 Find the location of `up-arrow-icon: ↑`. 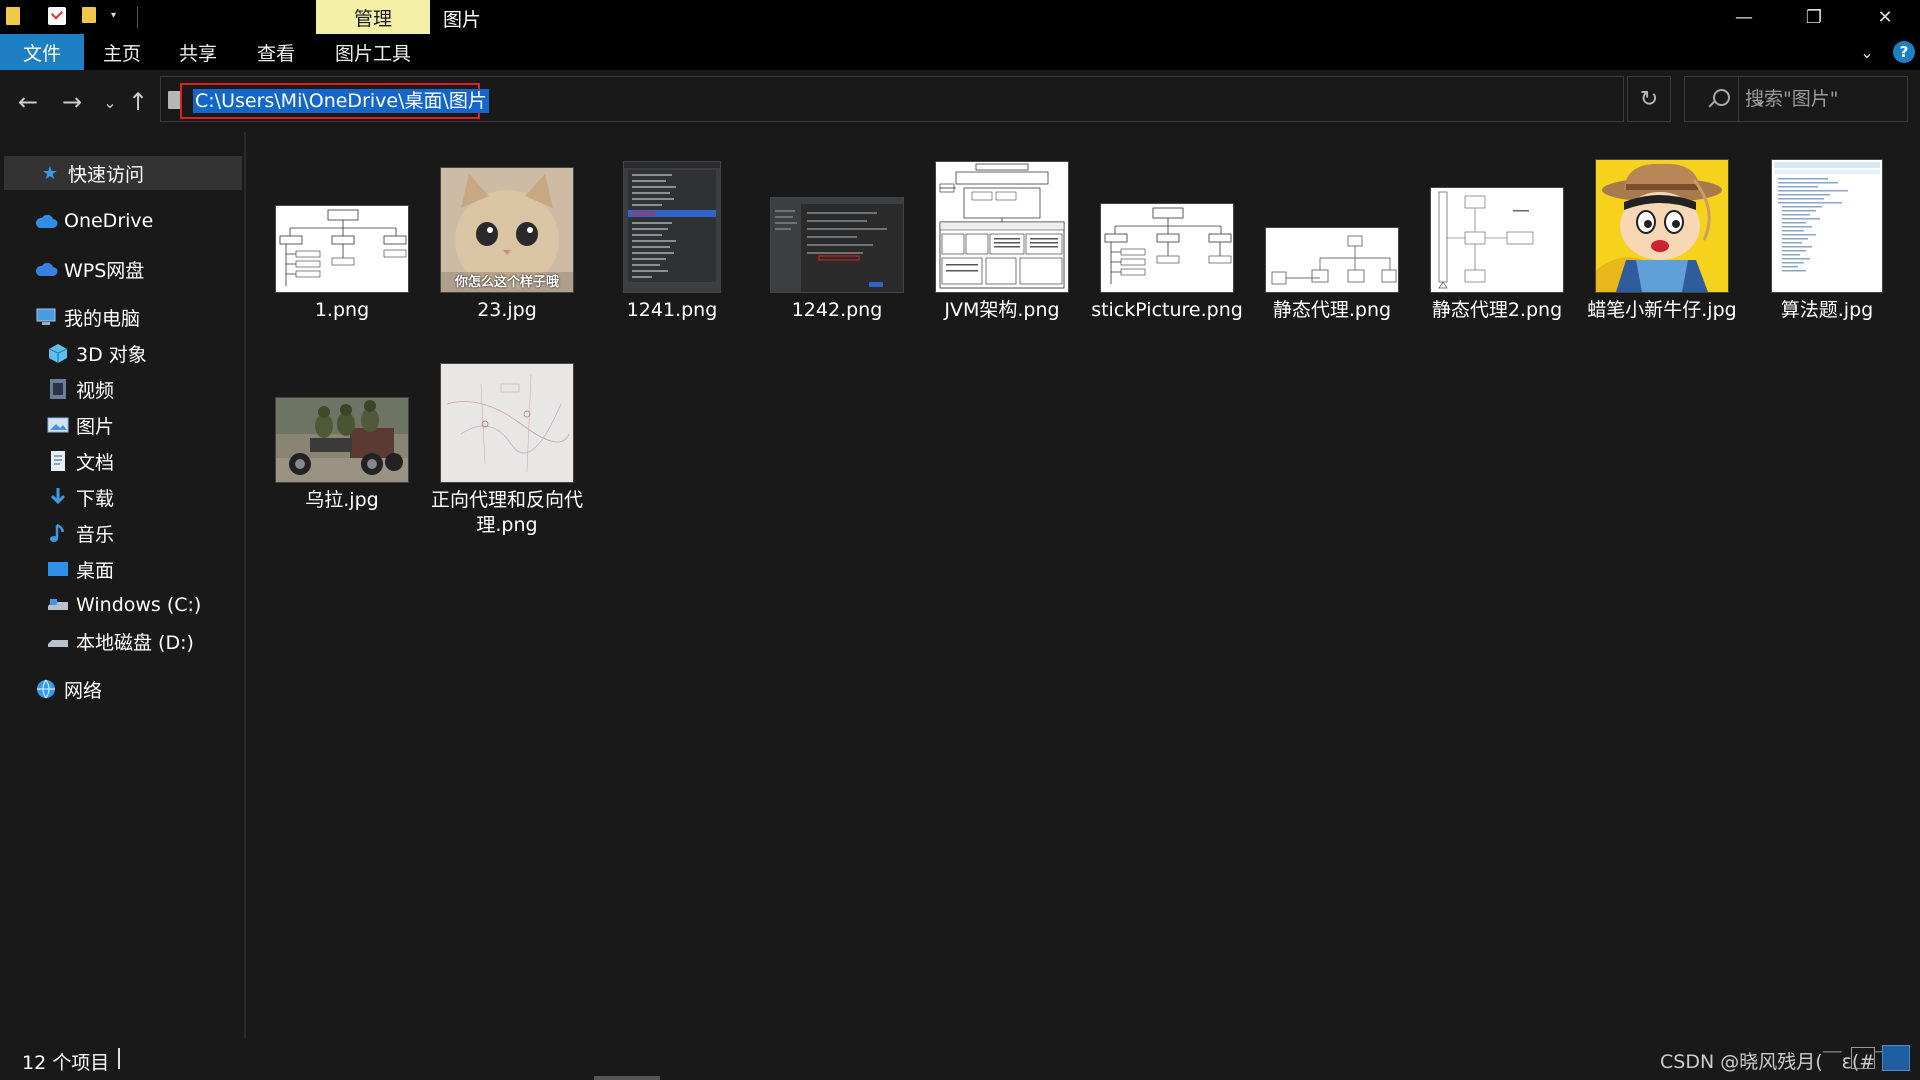

up-arrow-icon: ↑ is located at coordinates (138, 102).